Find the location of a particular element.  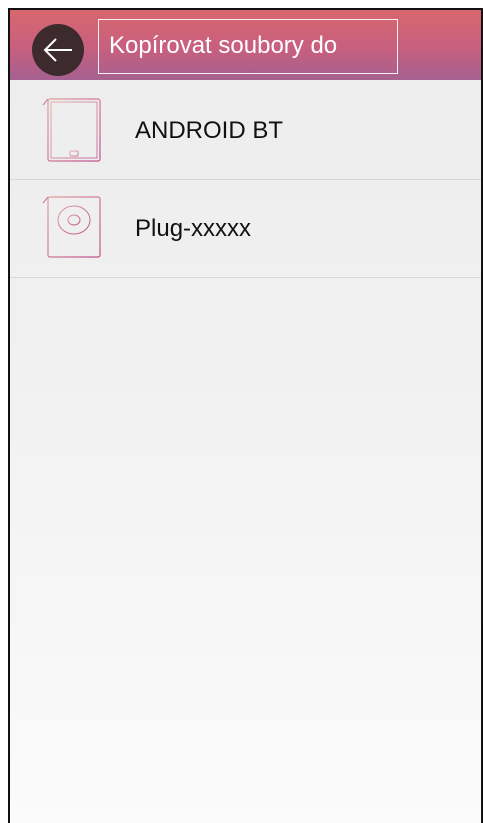

back-button is located at coordinates (58, 50).